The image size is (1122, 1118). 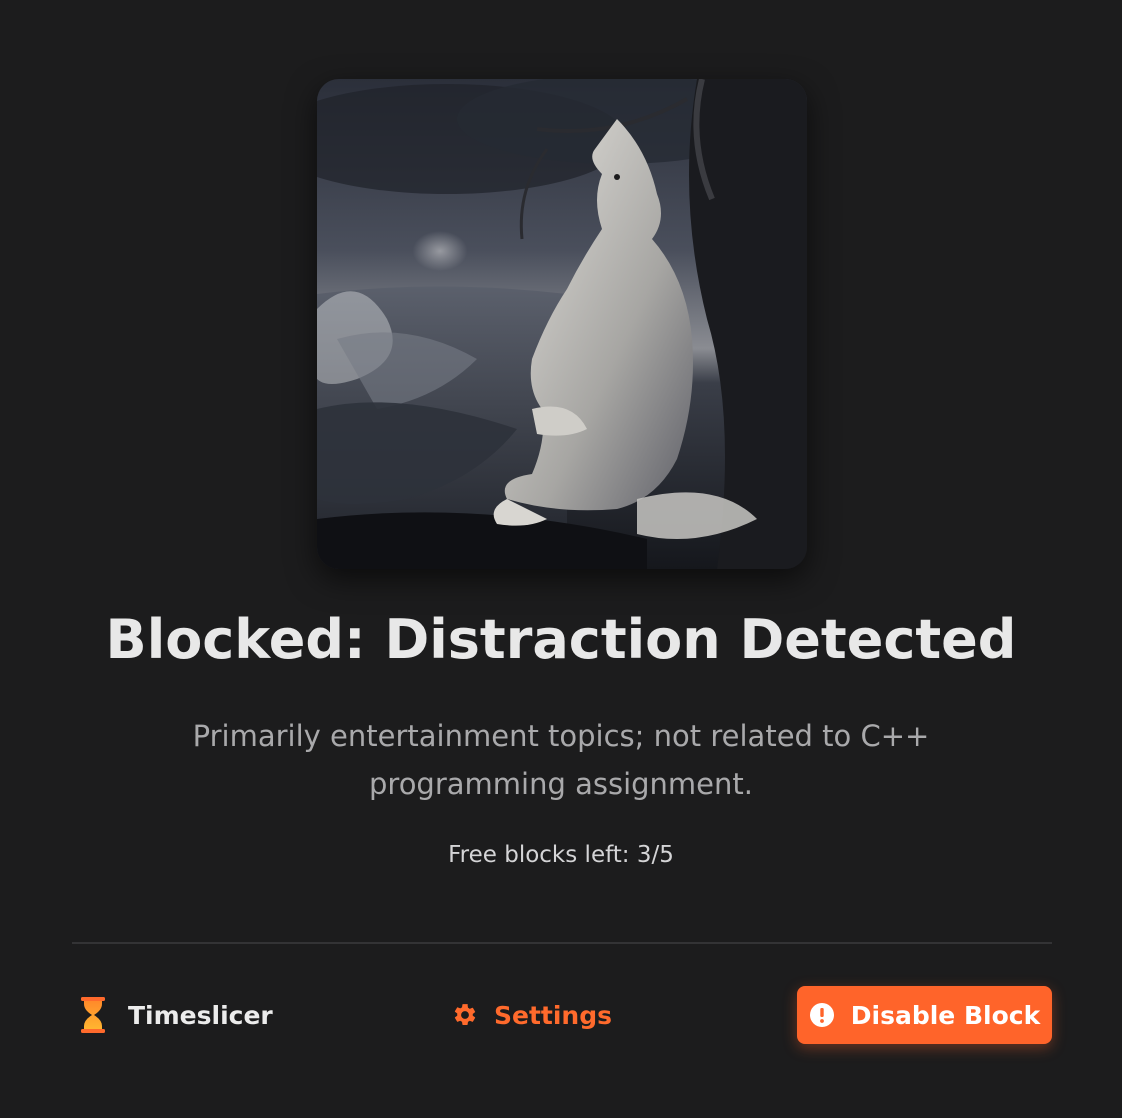 I want to click on footer-divider, so click(x=562, y=943).